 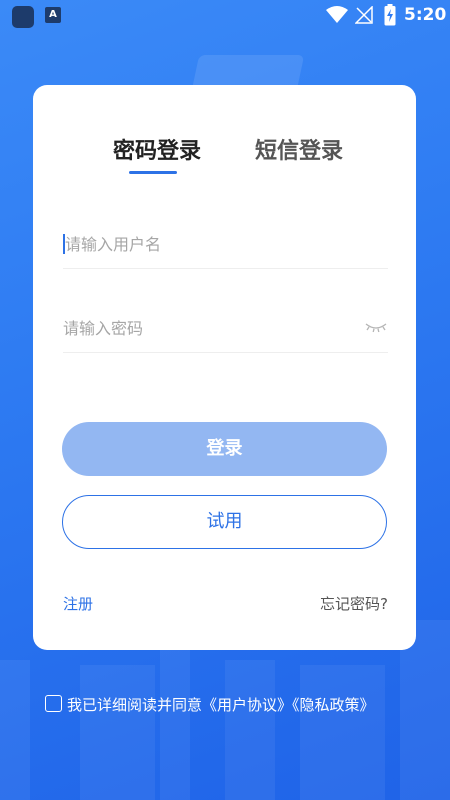 I want to click on username-input, so click(x=225, y=244).